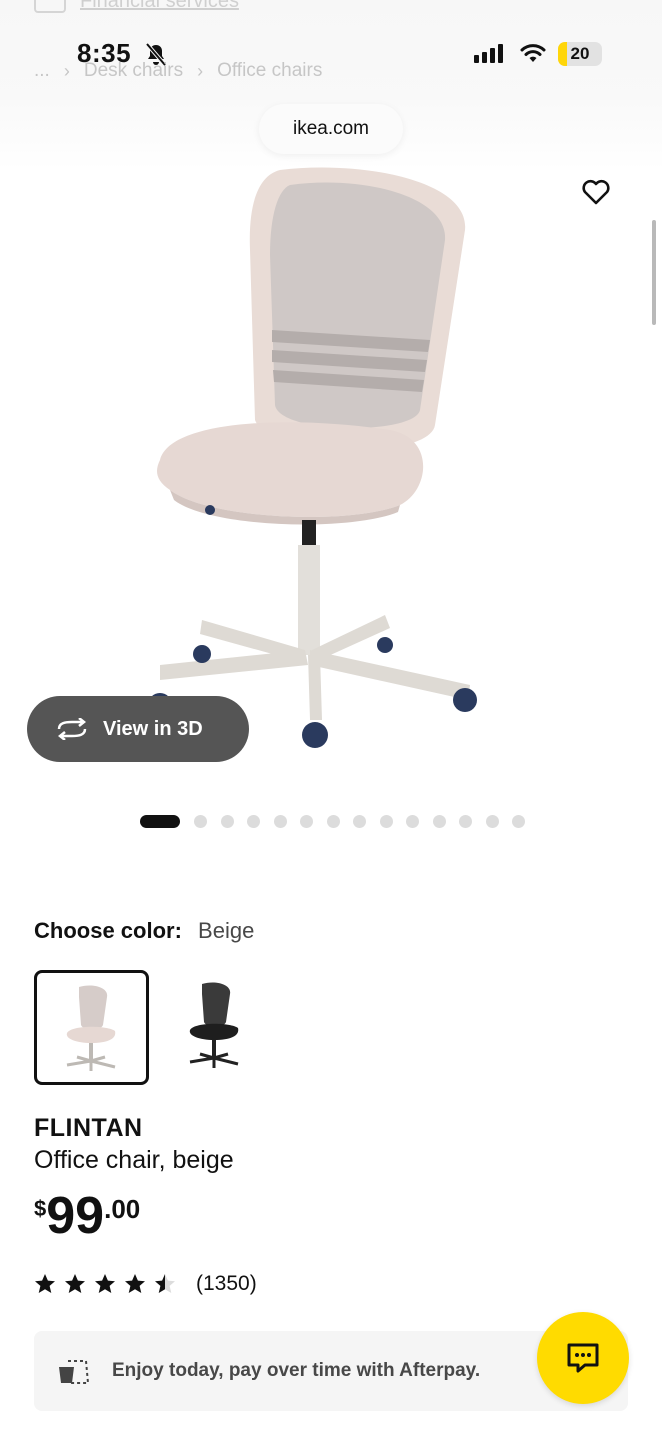 This screenshot has height=1440, width=662. Describe the element at coordinates (226, 1283) in the screenshot. I see `review-count: (1350)` at that location.